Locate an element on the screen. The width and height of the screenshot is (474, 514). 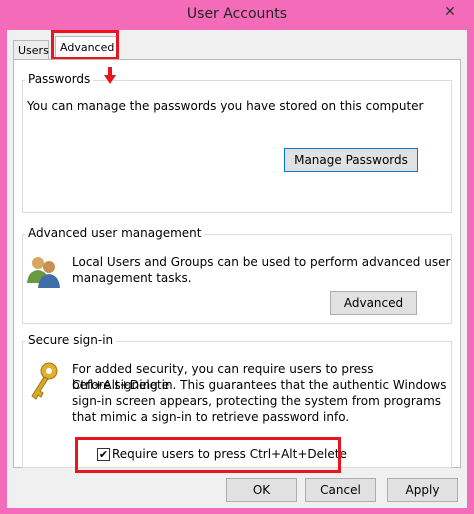
title-bar: User Accounts ✕ is located at coordinates (237, 15).